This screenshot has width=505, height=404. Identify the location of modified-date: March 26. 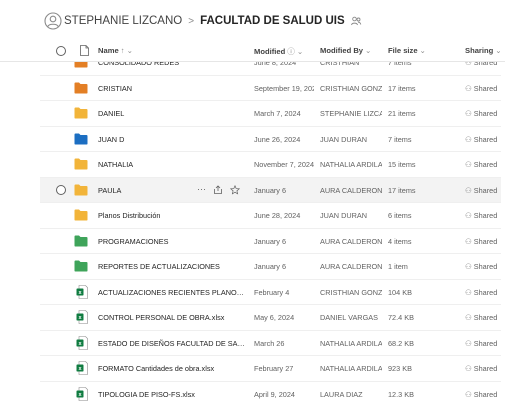
(269, 343).